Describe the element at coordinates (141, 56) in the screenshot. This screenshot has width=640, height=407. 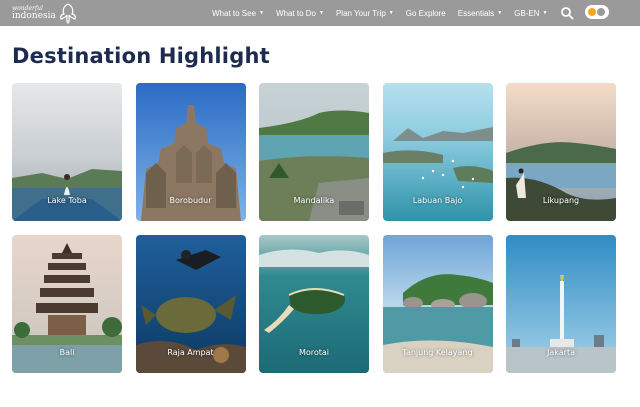
I see `page-title: Destination Highlight` at that location.